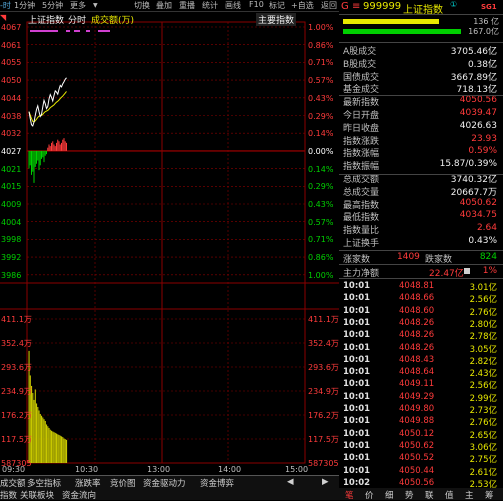 This screenshot has height=501, width=503. What do you see at coordinates (467, 271) in the screenshot?
I see `net-flow-square-icon` at bounding box center [467, 271].